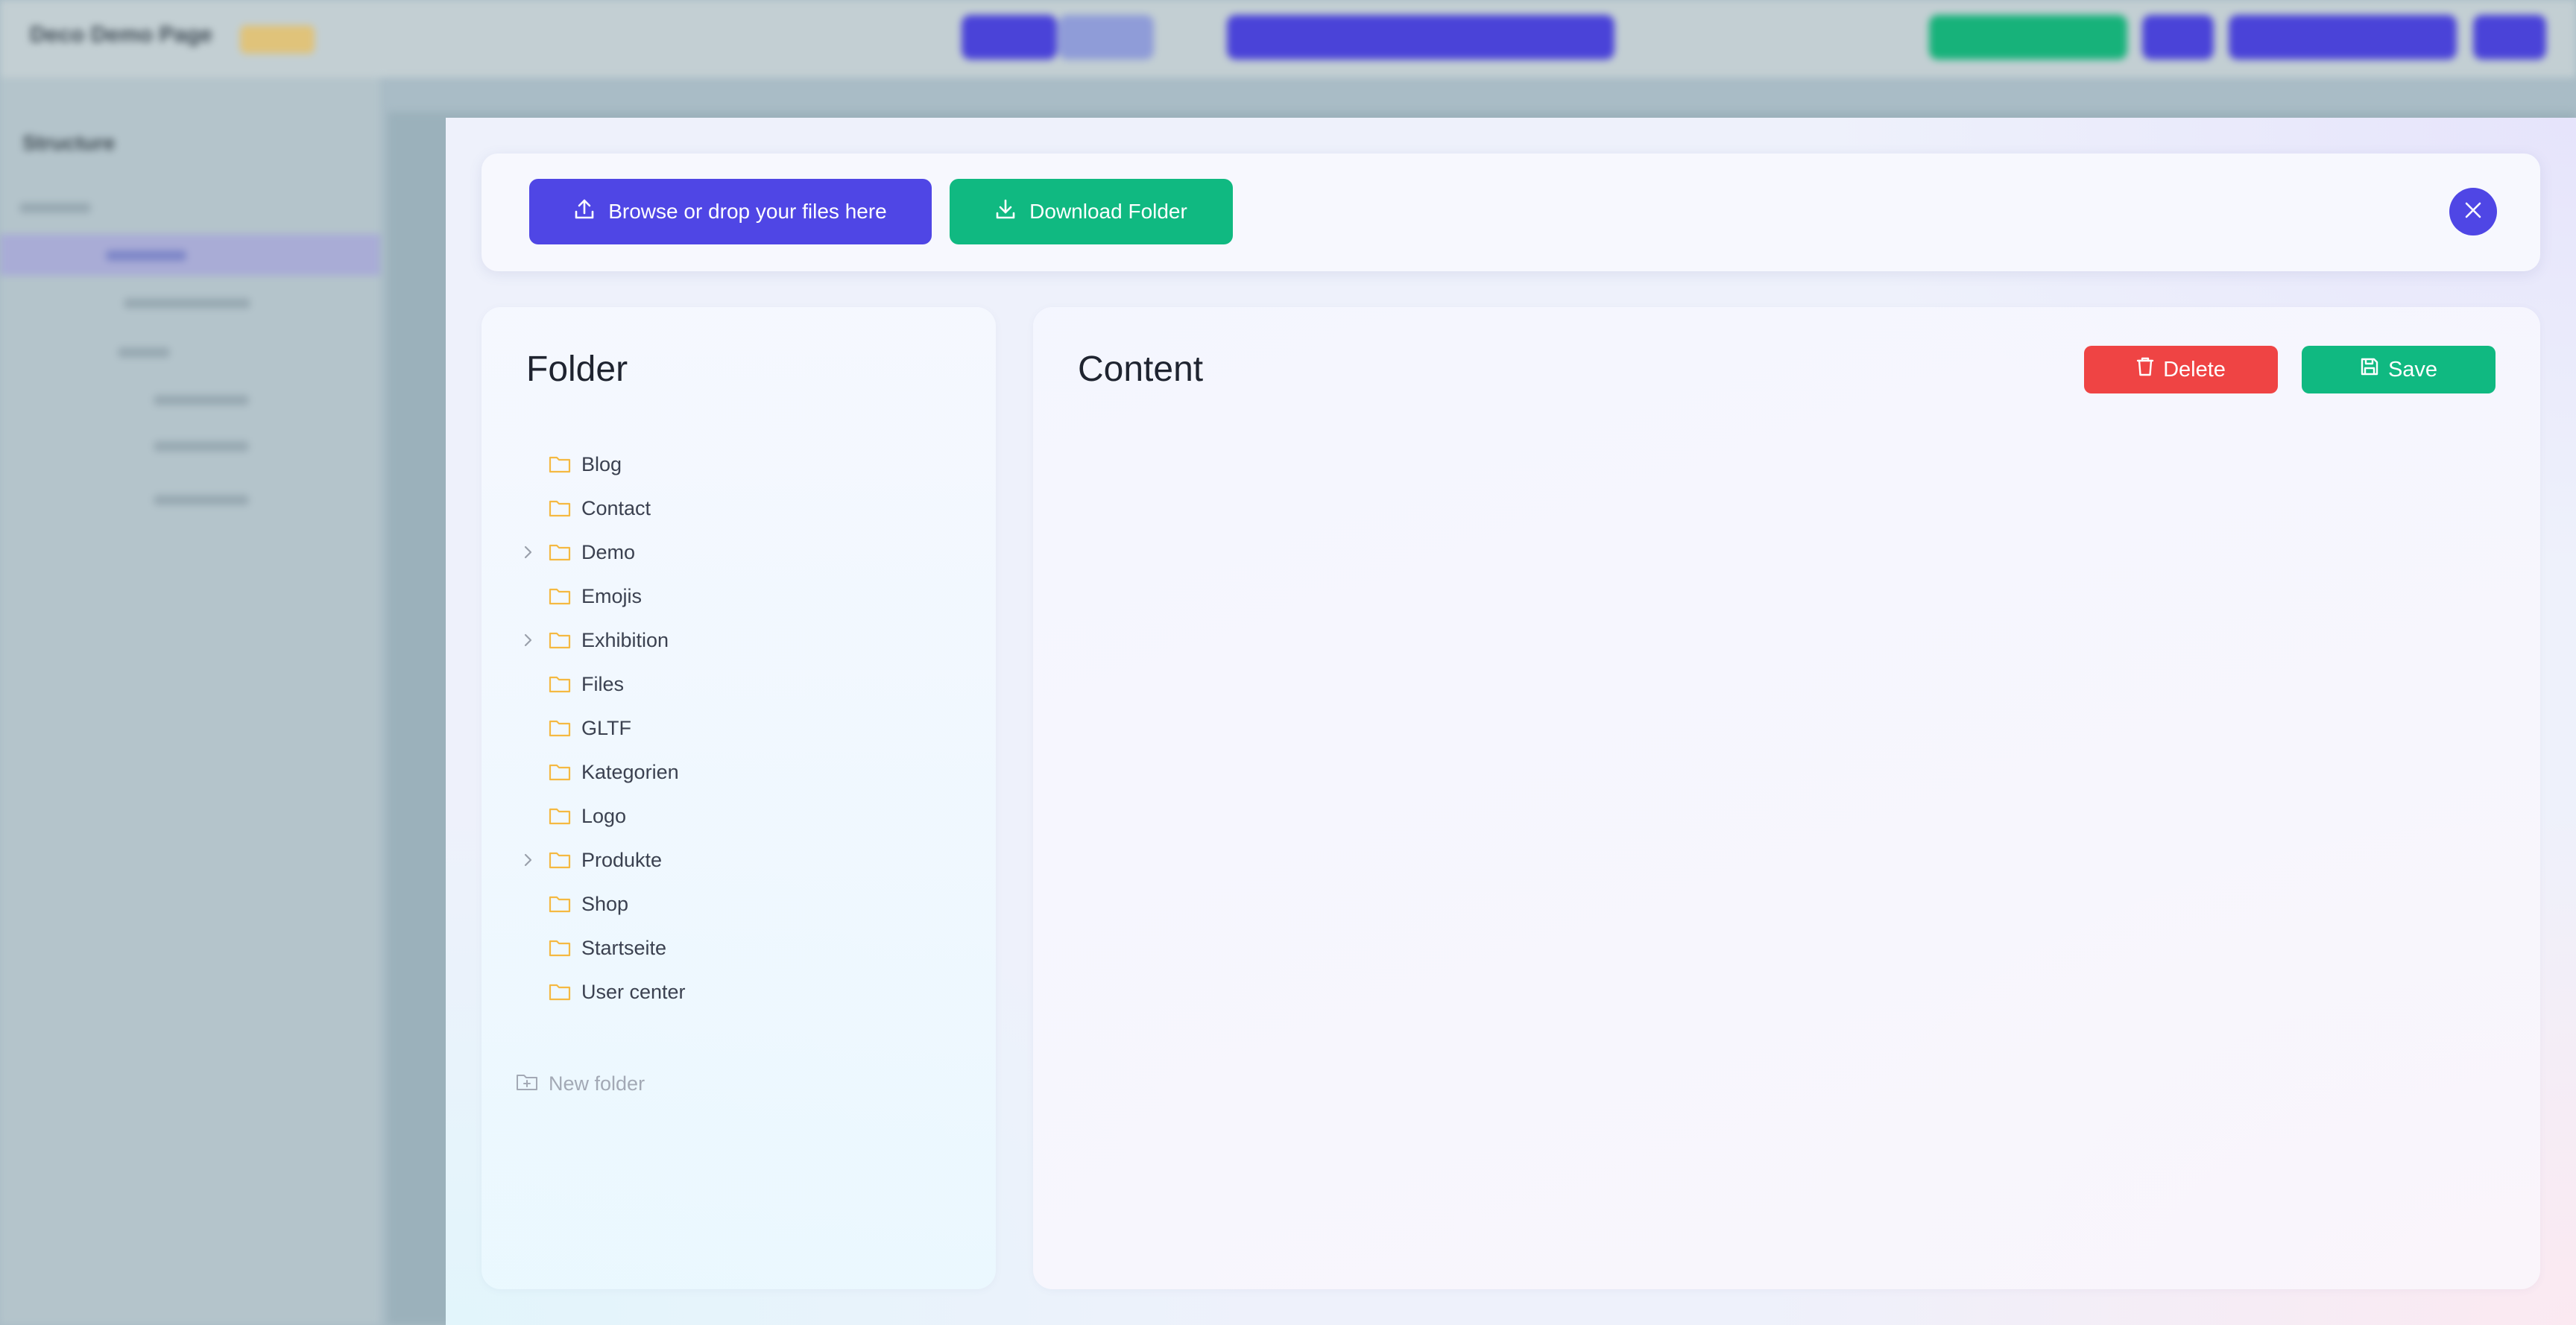 This screenshot has height=1325, width=2576. What do you see at coordinates (606, 728) in the screenshot?
I see `folder-name: GLTF` at bounding box center [606, 728].